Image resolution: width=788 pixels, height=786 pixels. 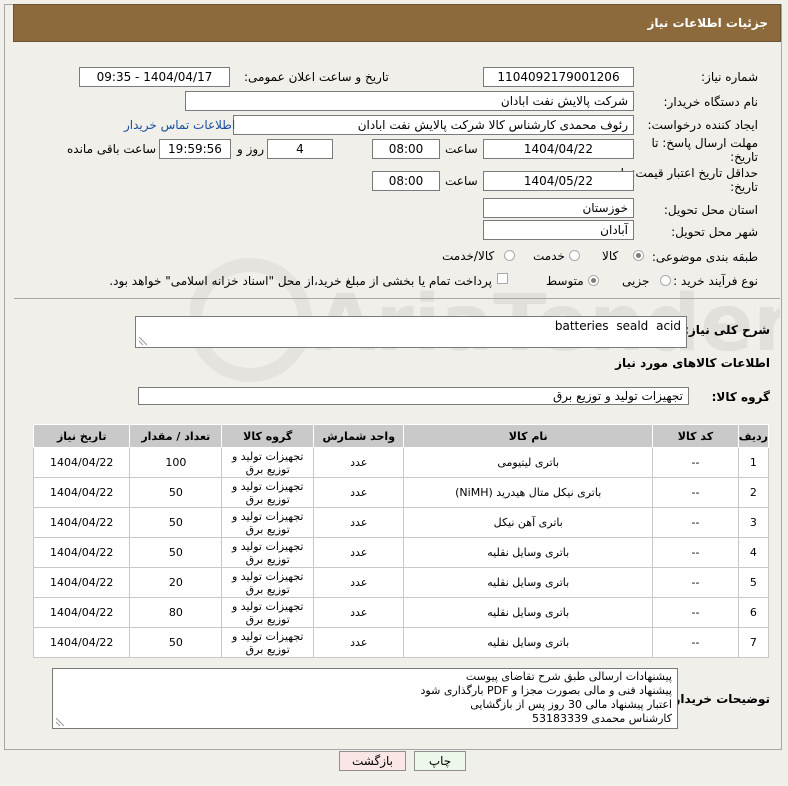 What do you see at coordinates (359, 436) in the screenshot?
I see `header-unit: واحد شمارش` at bounding box center [359, 436].